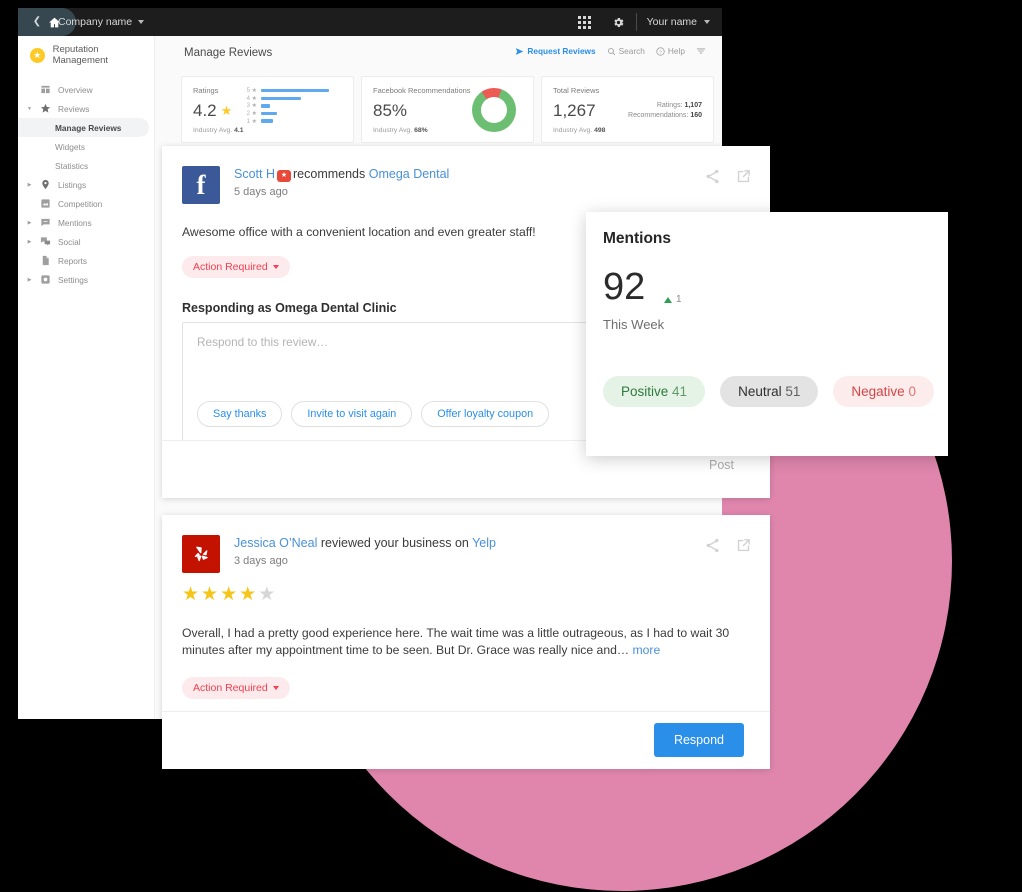 The height and width of the screenshot is (892, 1022). I want to click on sidebar-item-statistics: Statistics, so click(86, 165).